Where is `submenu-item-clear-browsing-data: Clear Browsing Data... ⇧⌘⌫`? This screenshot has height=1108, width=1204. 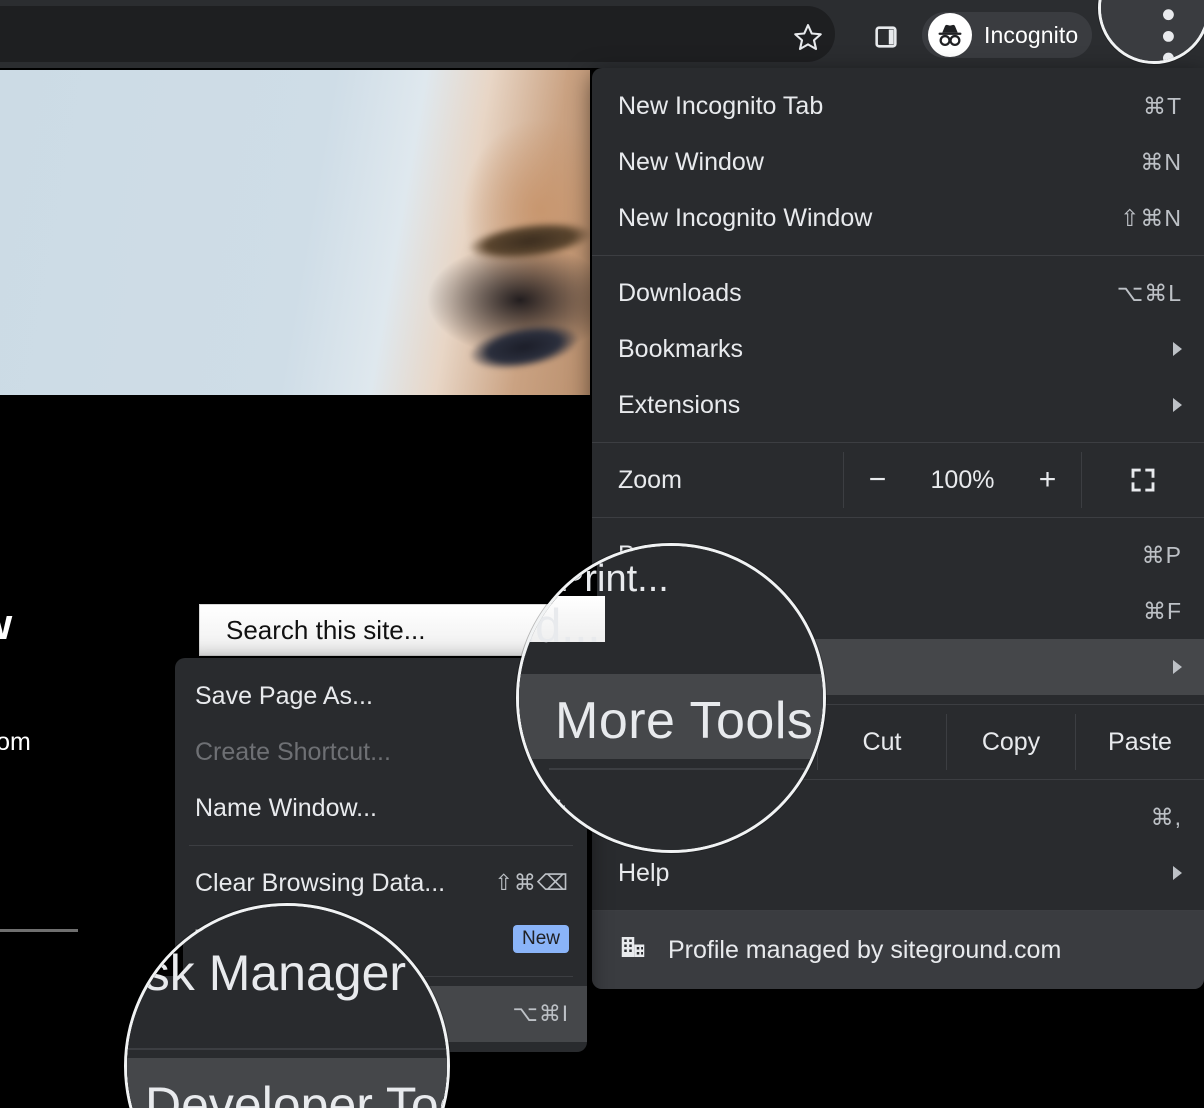 submenu-item-clear-browsing-data: Clear Browsing Data... ⇧⌘⌫ is located at coordinates (381, 883).